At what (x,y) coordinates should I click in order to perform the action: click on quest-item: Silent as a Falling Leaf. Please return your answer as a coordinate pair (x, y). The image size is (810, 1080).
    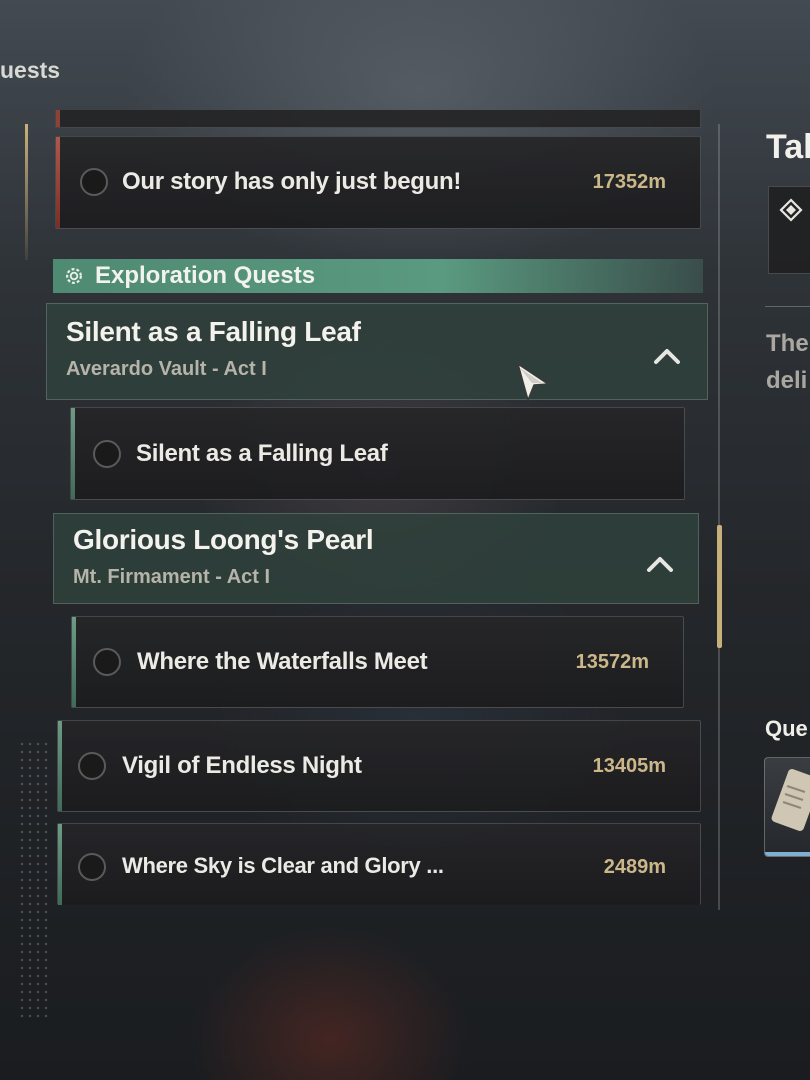
    Looking at the image, I should click on (377, 453).